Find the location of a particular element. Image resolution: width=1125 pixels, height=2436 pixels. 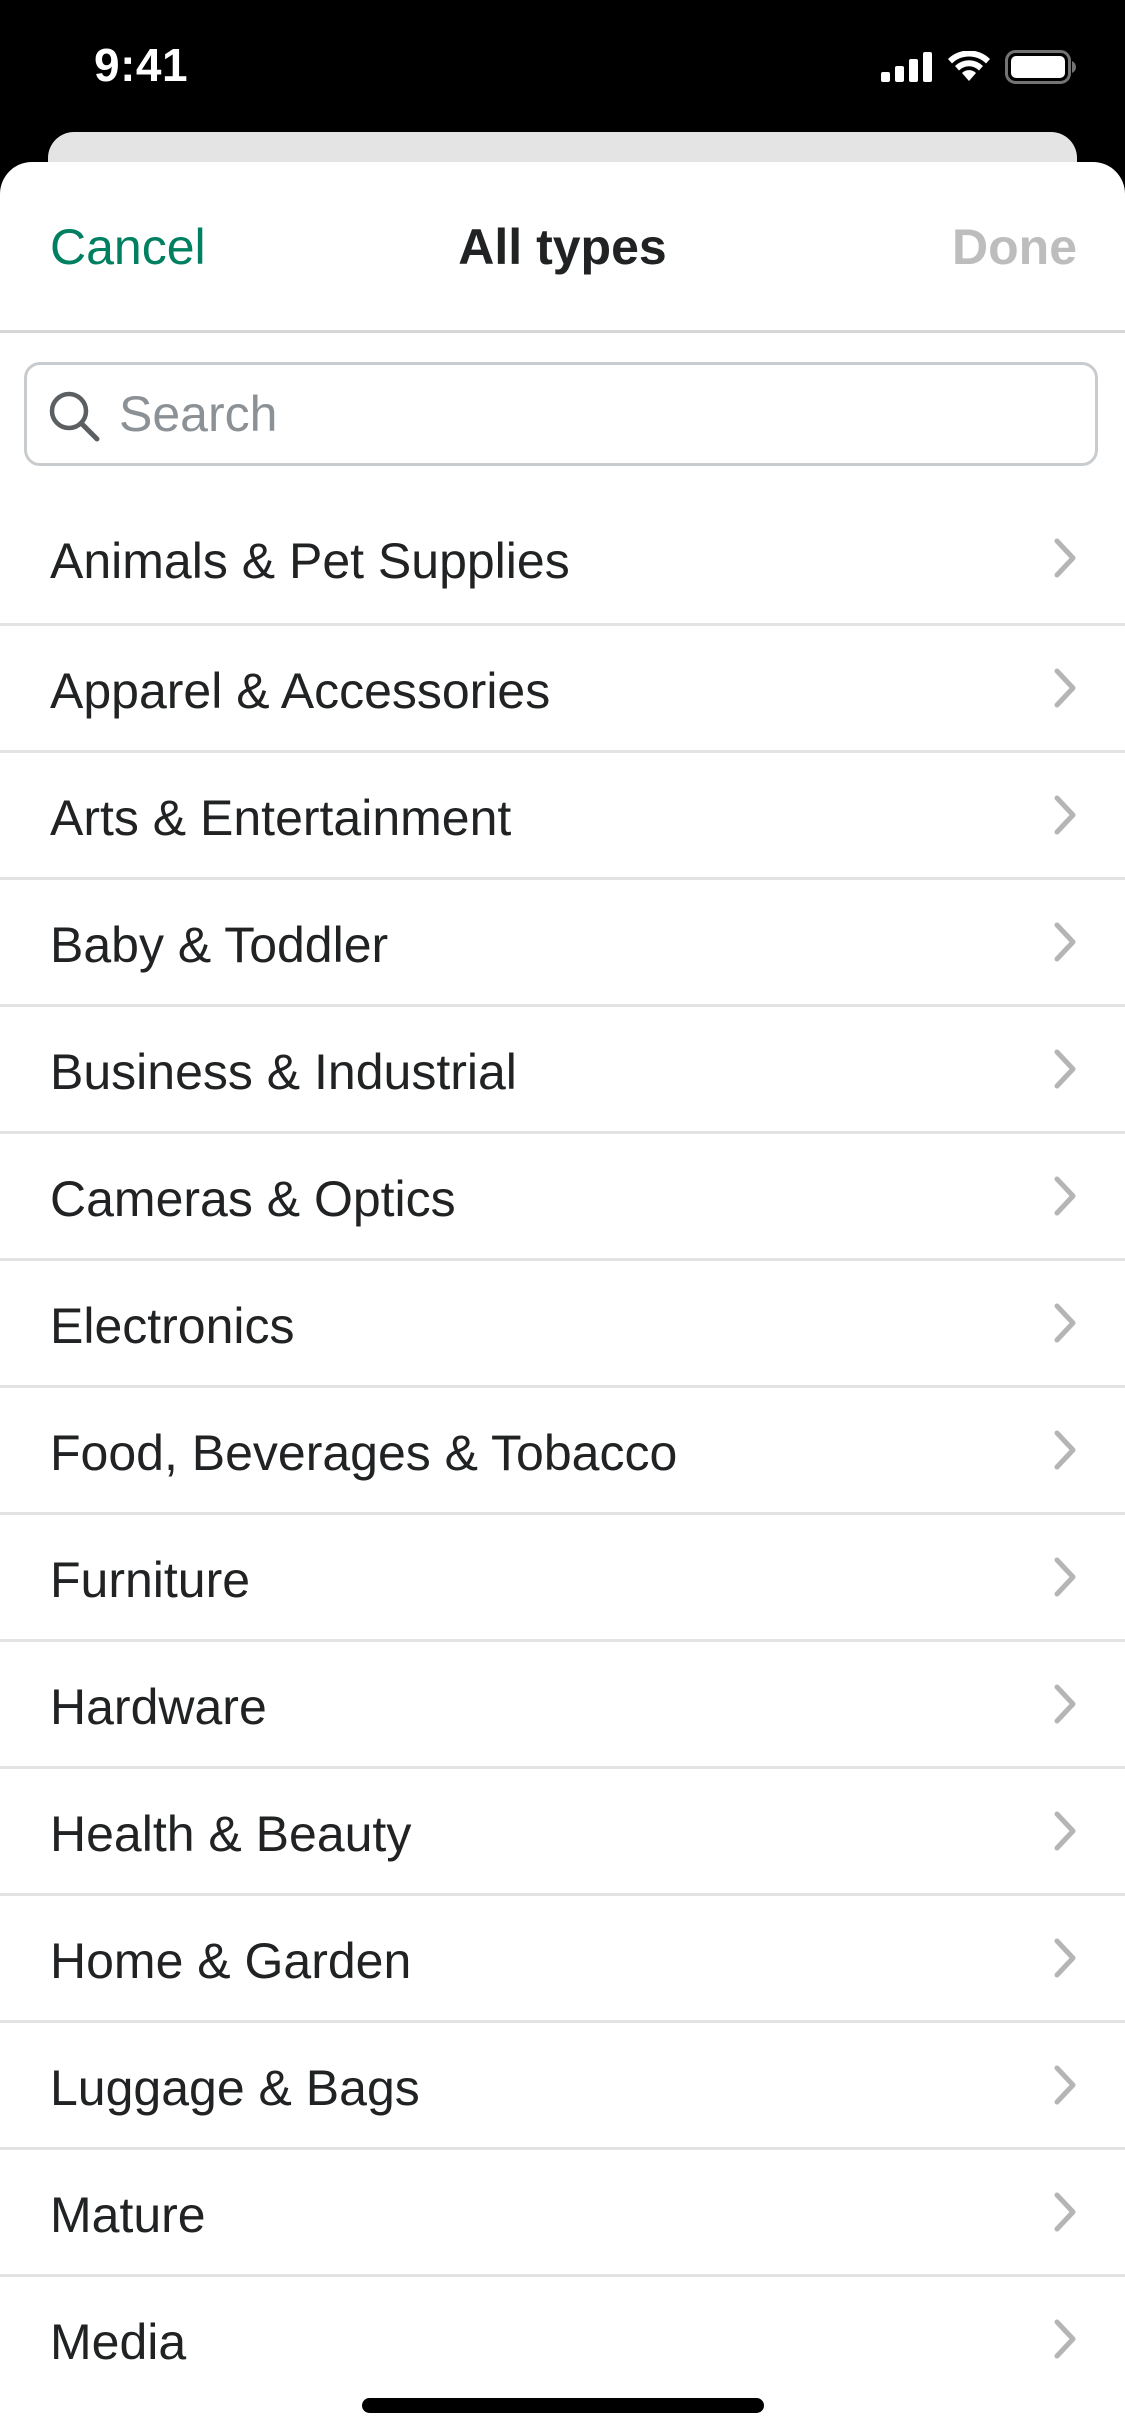

list-item-label: Apparel & Accessories is located at coordinates (300, 691).